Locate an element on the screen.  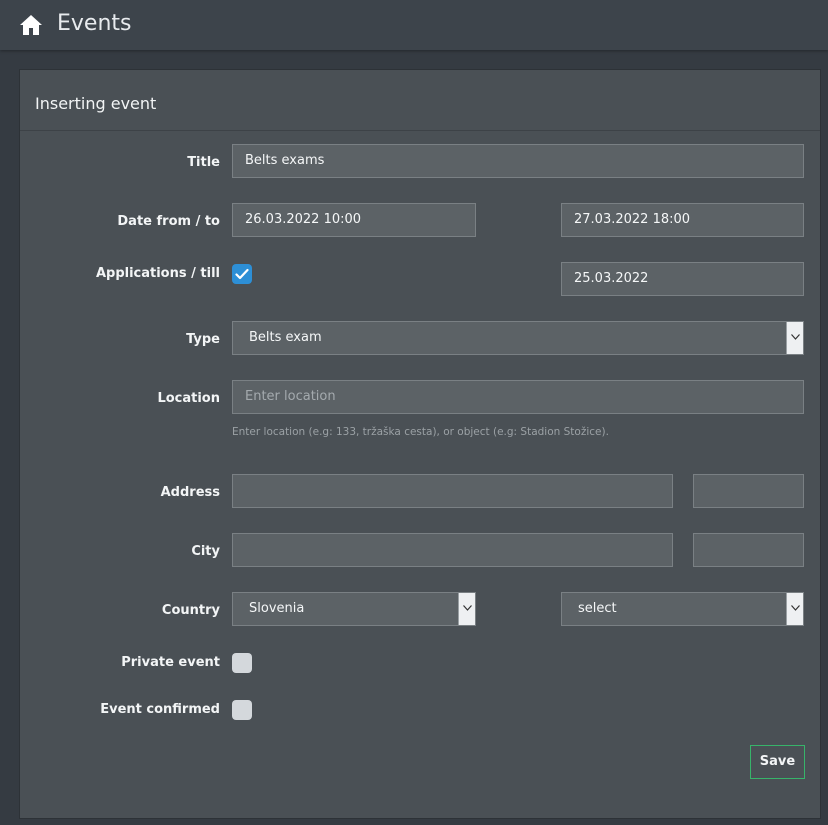
top-bar: Events is located at coordinates (414, 25).